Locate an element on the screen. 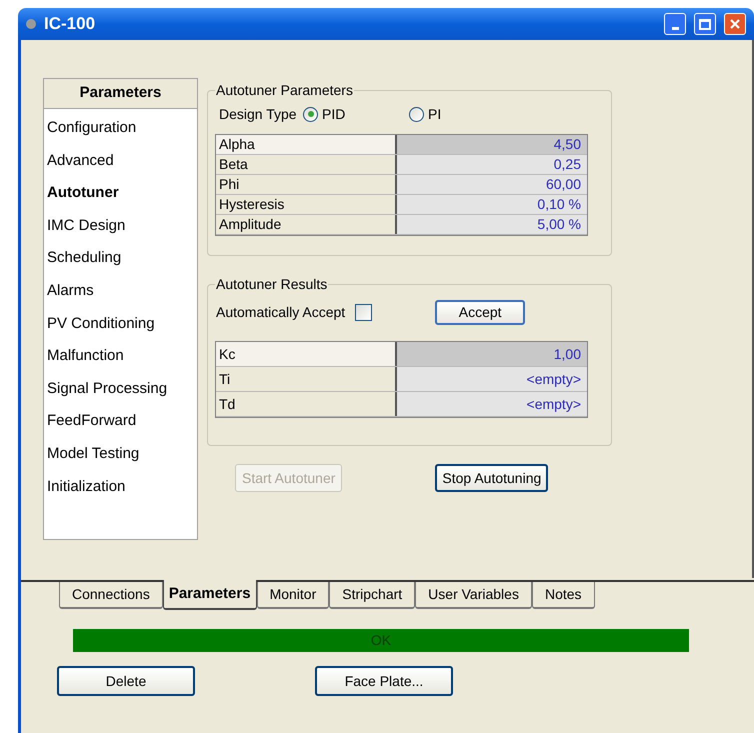  grid-label-cell: Td is located at coordinates (306, 404).